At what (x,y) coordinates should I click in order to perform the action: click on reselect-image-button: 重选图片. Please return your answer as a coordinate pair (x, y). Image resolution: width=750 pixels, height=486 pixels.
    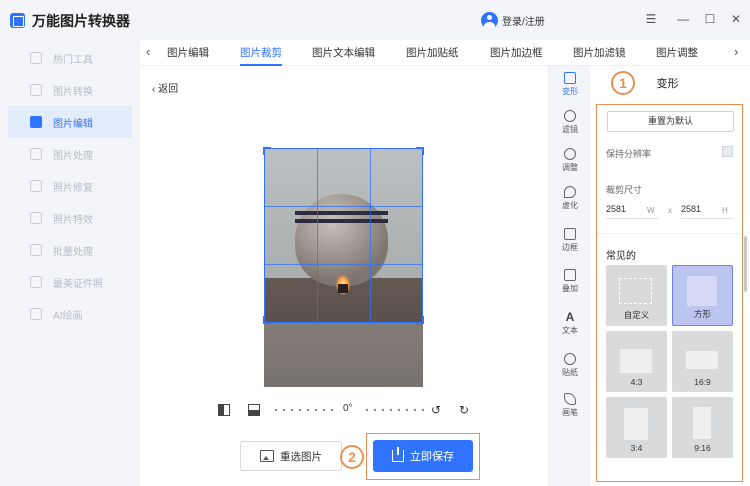
    Looking at the image, I should click on (291, 456).